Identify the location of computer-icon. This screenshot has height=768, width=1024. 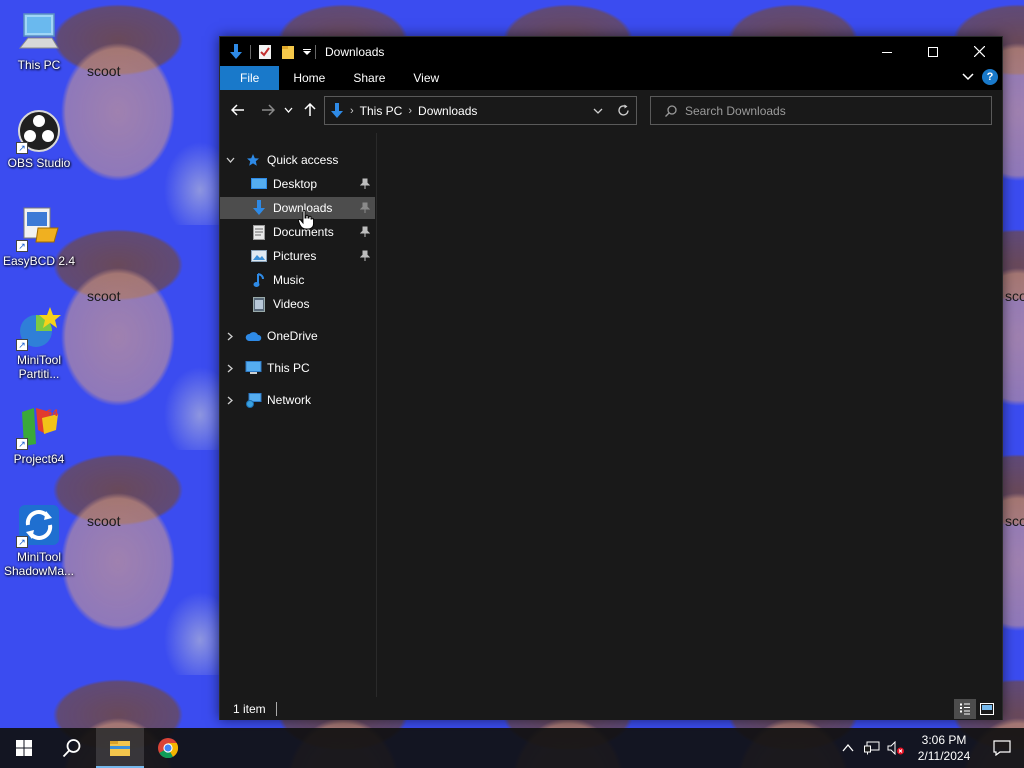
(253, 368).